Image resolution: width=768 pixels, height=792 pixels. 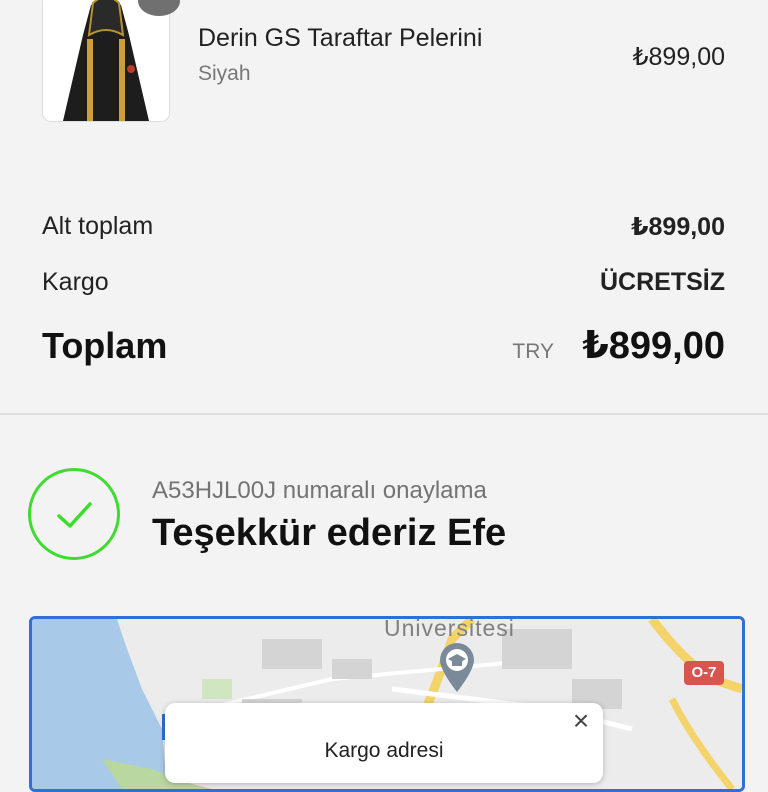 I want to click on shipping-label: Kargo, so click(x=75, y=282).